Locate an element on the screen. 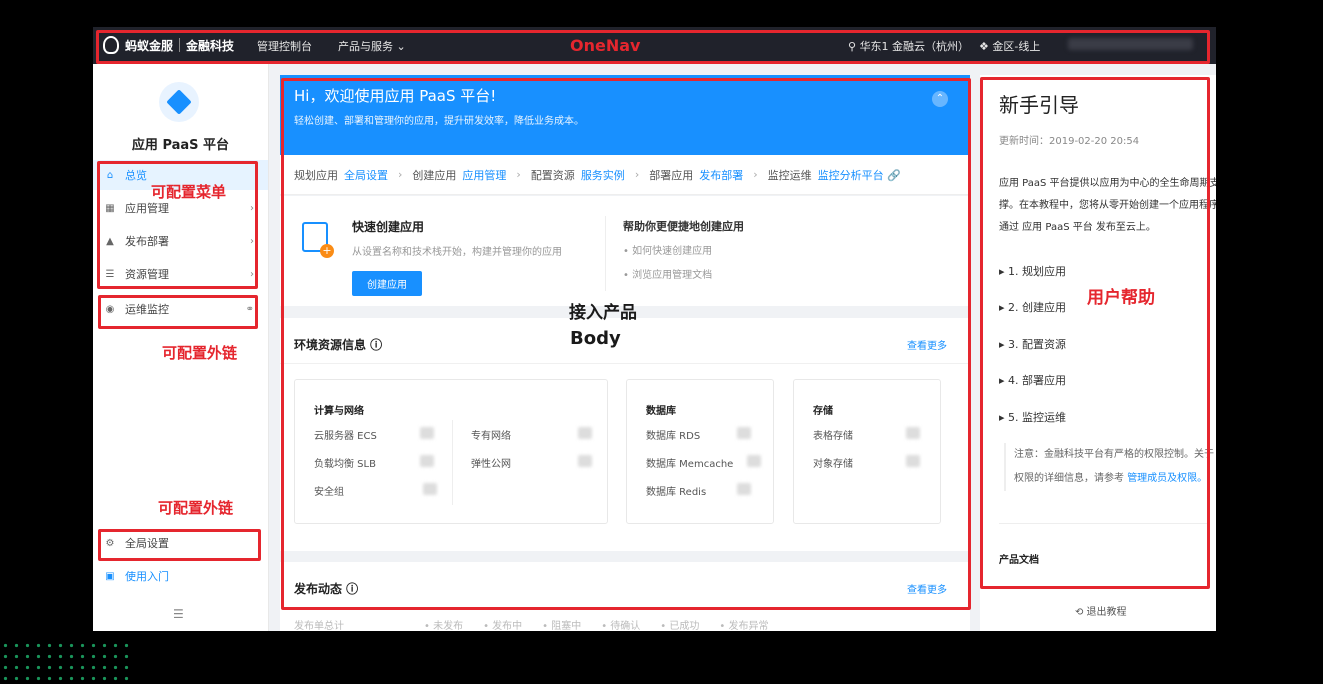  annotation-label-help: 用户帮助 is located at coordinates (1121, 298).